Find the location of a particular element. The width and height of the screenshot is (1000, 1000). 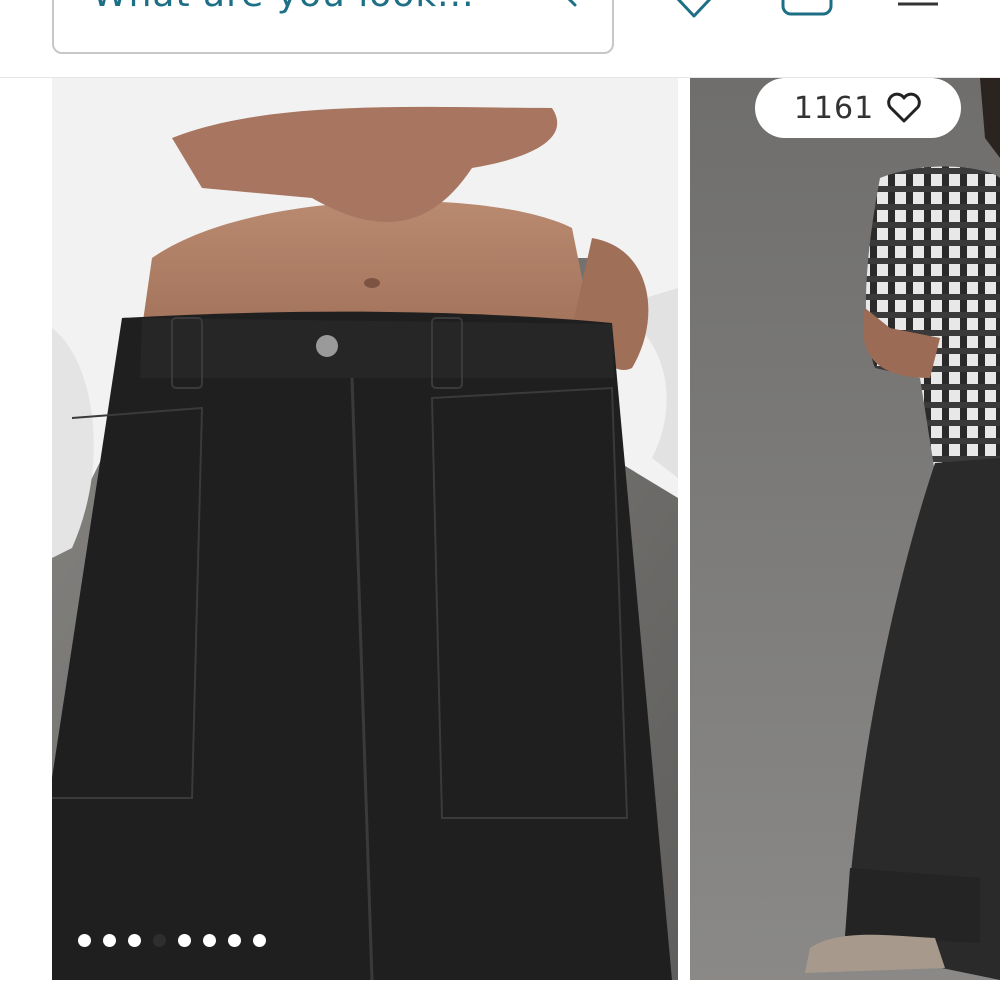

like-badge: 1161 is located at coordinates (858, 108).